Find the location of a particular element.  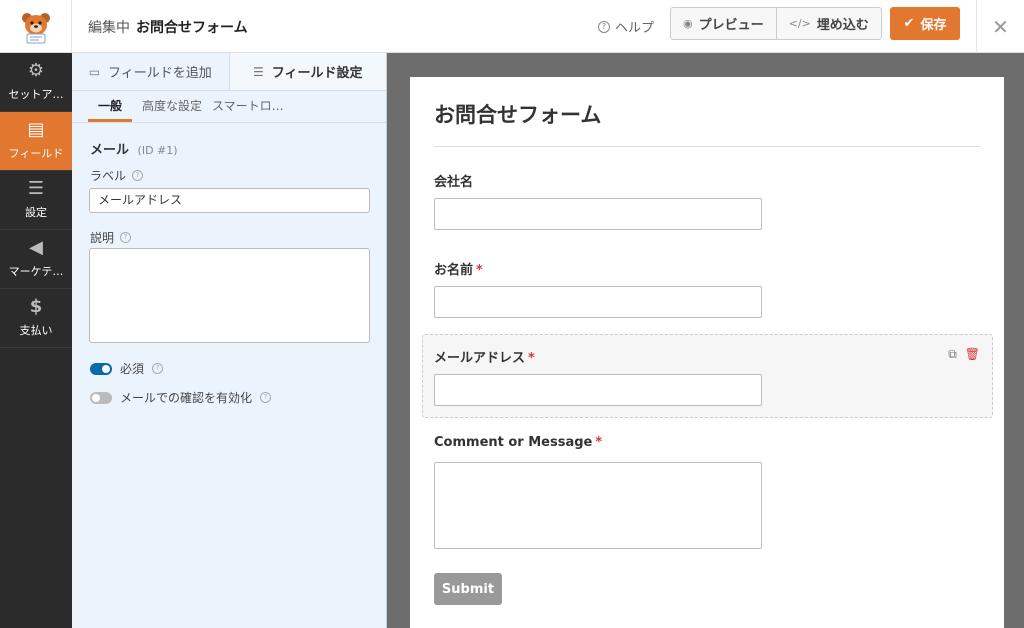

description-textarea is located at coordinates (229, 295).